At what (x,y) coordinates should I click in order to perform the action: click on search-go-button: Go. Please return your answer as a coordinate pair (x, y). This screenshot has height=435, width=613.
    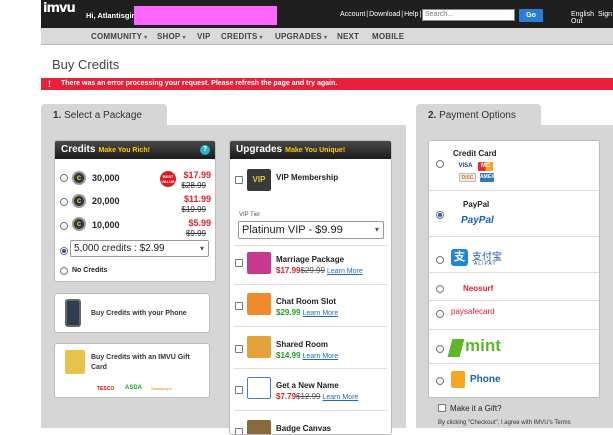
    Looking at the image, I should click on (531, 15).